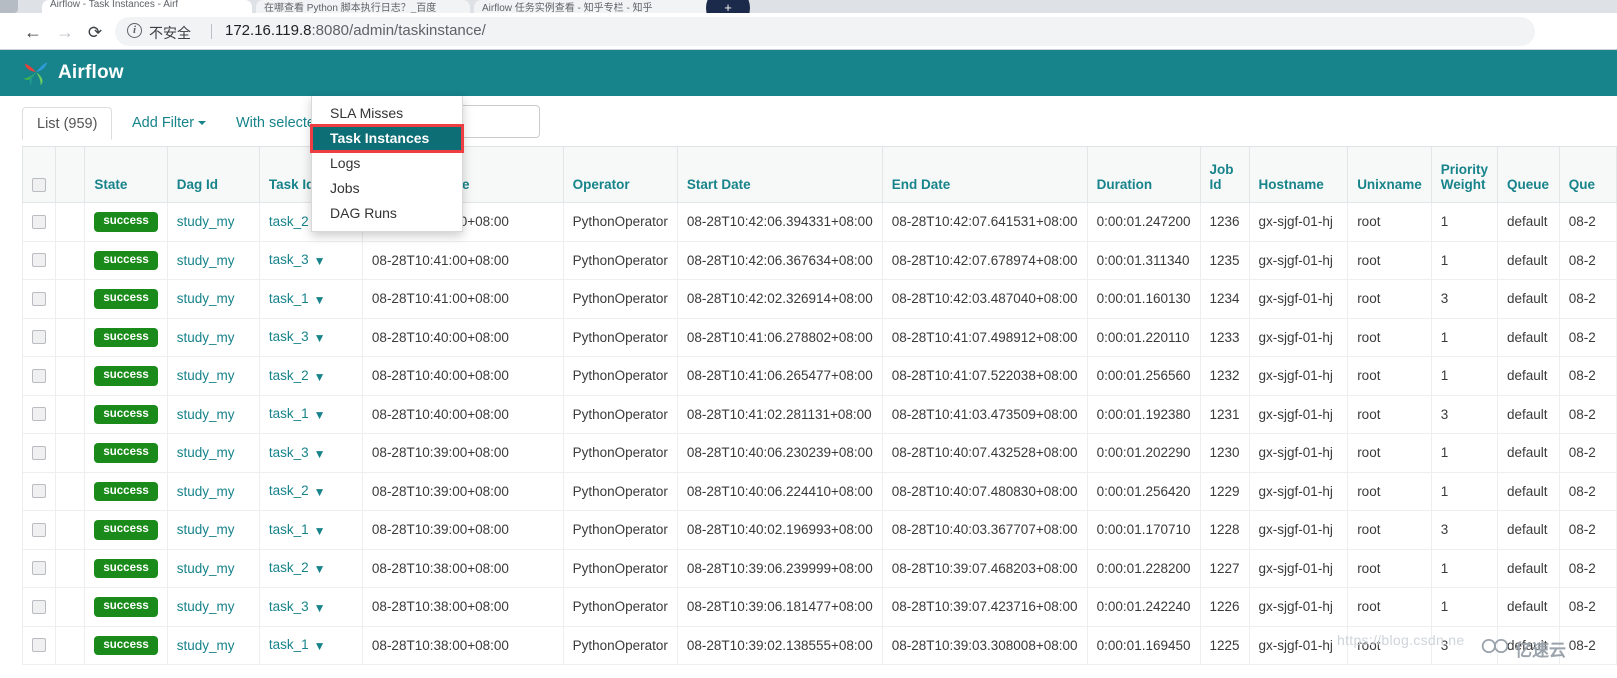 This screenshot has height=678, width=1617. What do you see at coordinates (95, 32) in the screenshot?
I see `reload-icon: ⟳` at bounding box center [95, 32].